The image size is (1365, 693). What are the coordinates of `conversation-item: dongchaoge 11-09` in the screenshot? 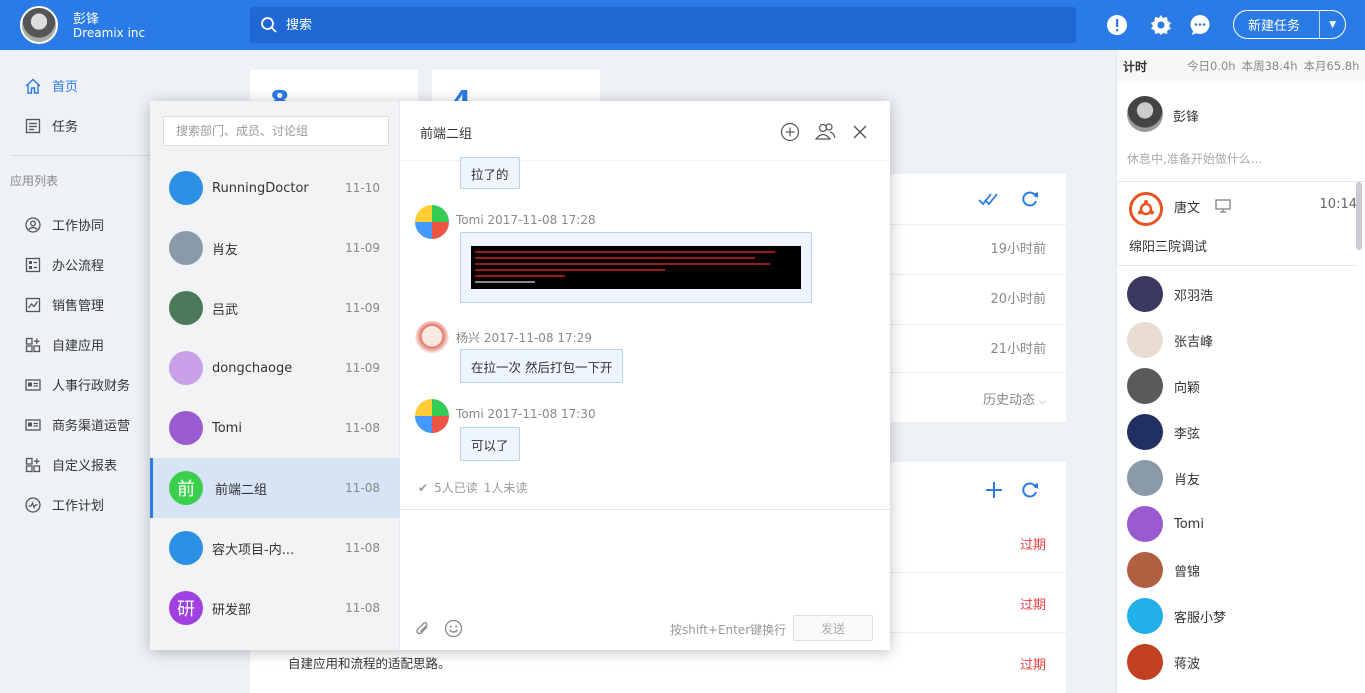 It's located at (275, 368).